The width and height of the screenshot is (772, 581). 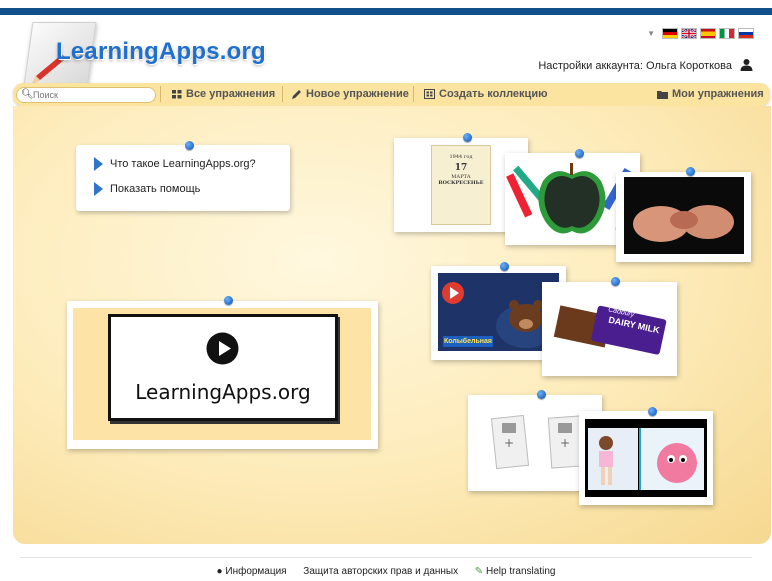 I want to click on grid-icon, so click(x=177, y=93).